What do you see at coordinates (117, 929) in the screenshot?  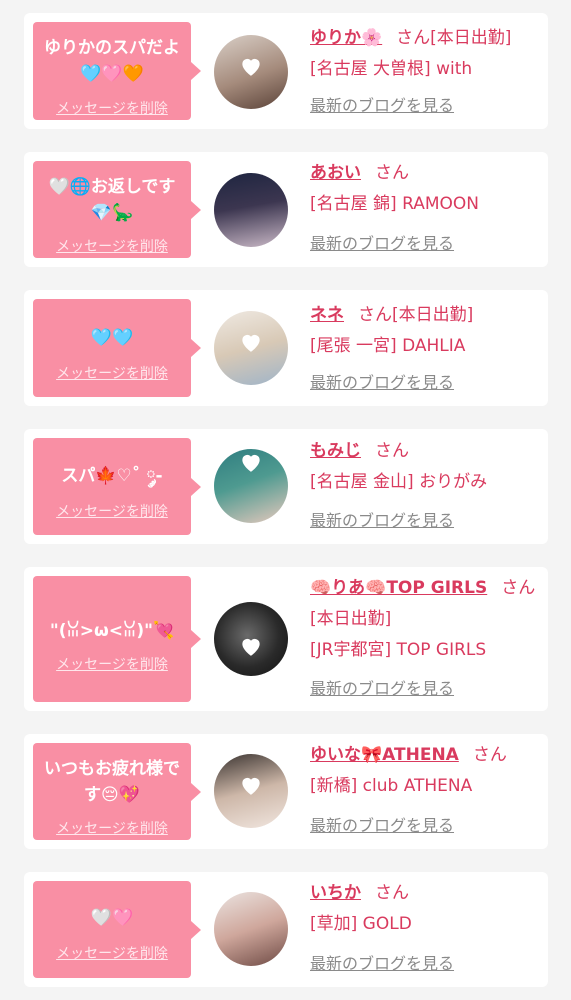 I see `message-bubble: 🤍🩷 メッセージを削除` at bounding box center [117, 929].